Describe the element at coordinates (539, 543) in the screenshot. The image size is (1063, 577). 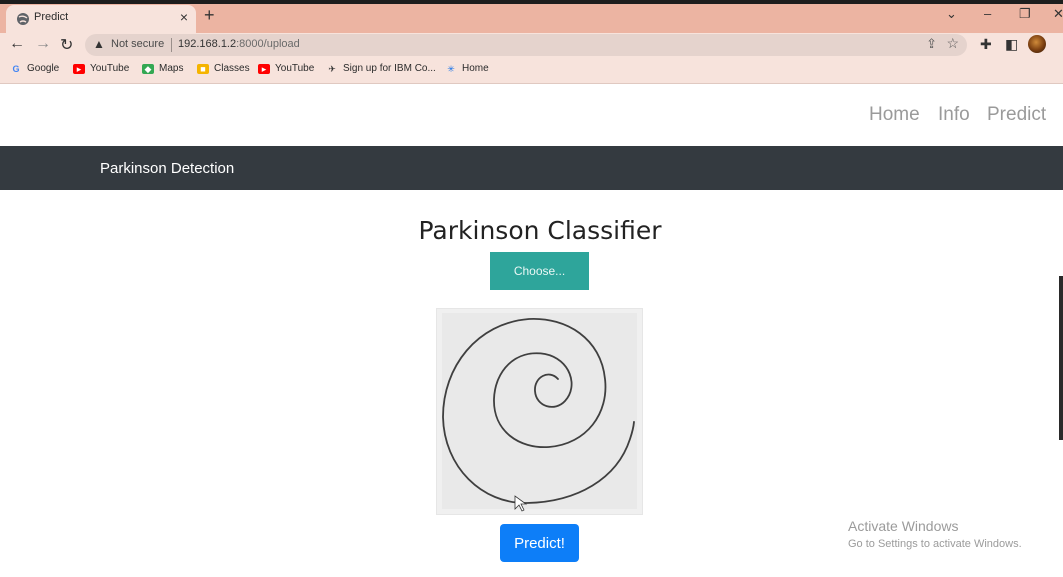
I see `predict-button: Predict!` at that location.